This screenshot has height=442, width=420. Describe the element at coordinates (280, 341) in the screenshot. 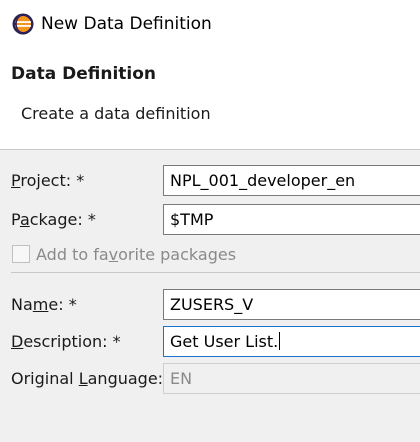

I see `text-caret` at that location.